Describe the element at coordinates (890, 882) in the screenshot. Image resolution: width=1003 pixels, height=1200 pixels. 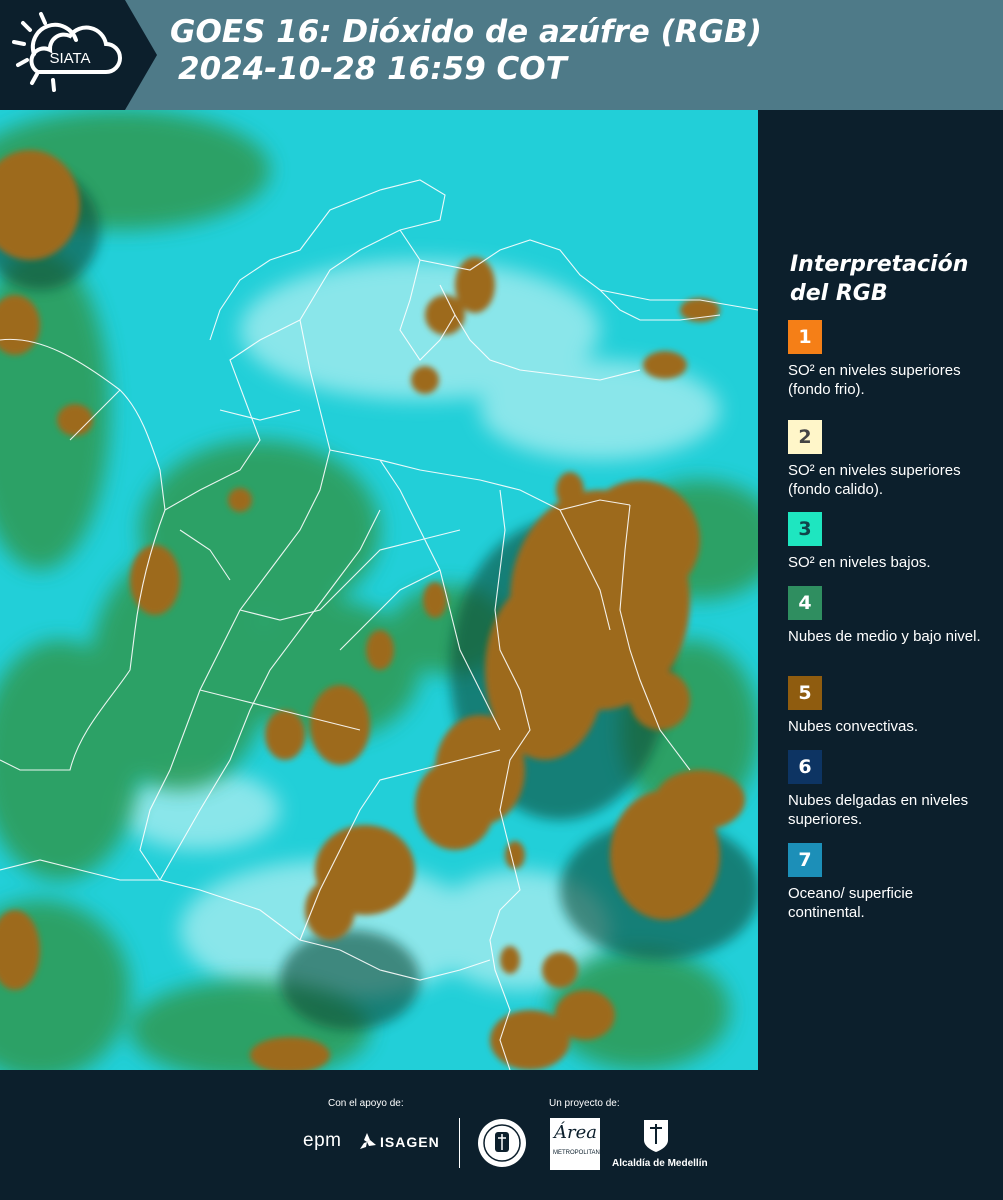
I see `legend-item-7: 7 Oceano/ superficie continental.` at that location.